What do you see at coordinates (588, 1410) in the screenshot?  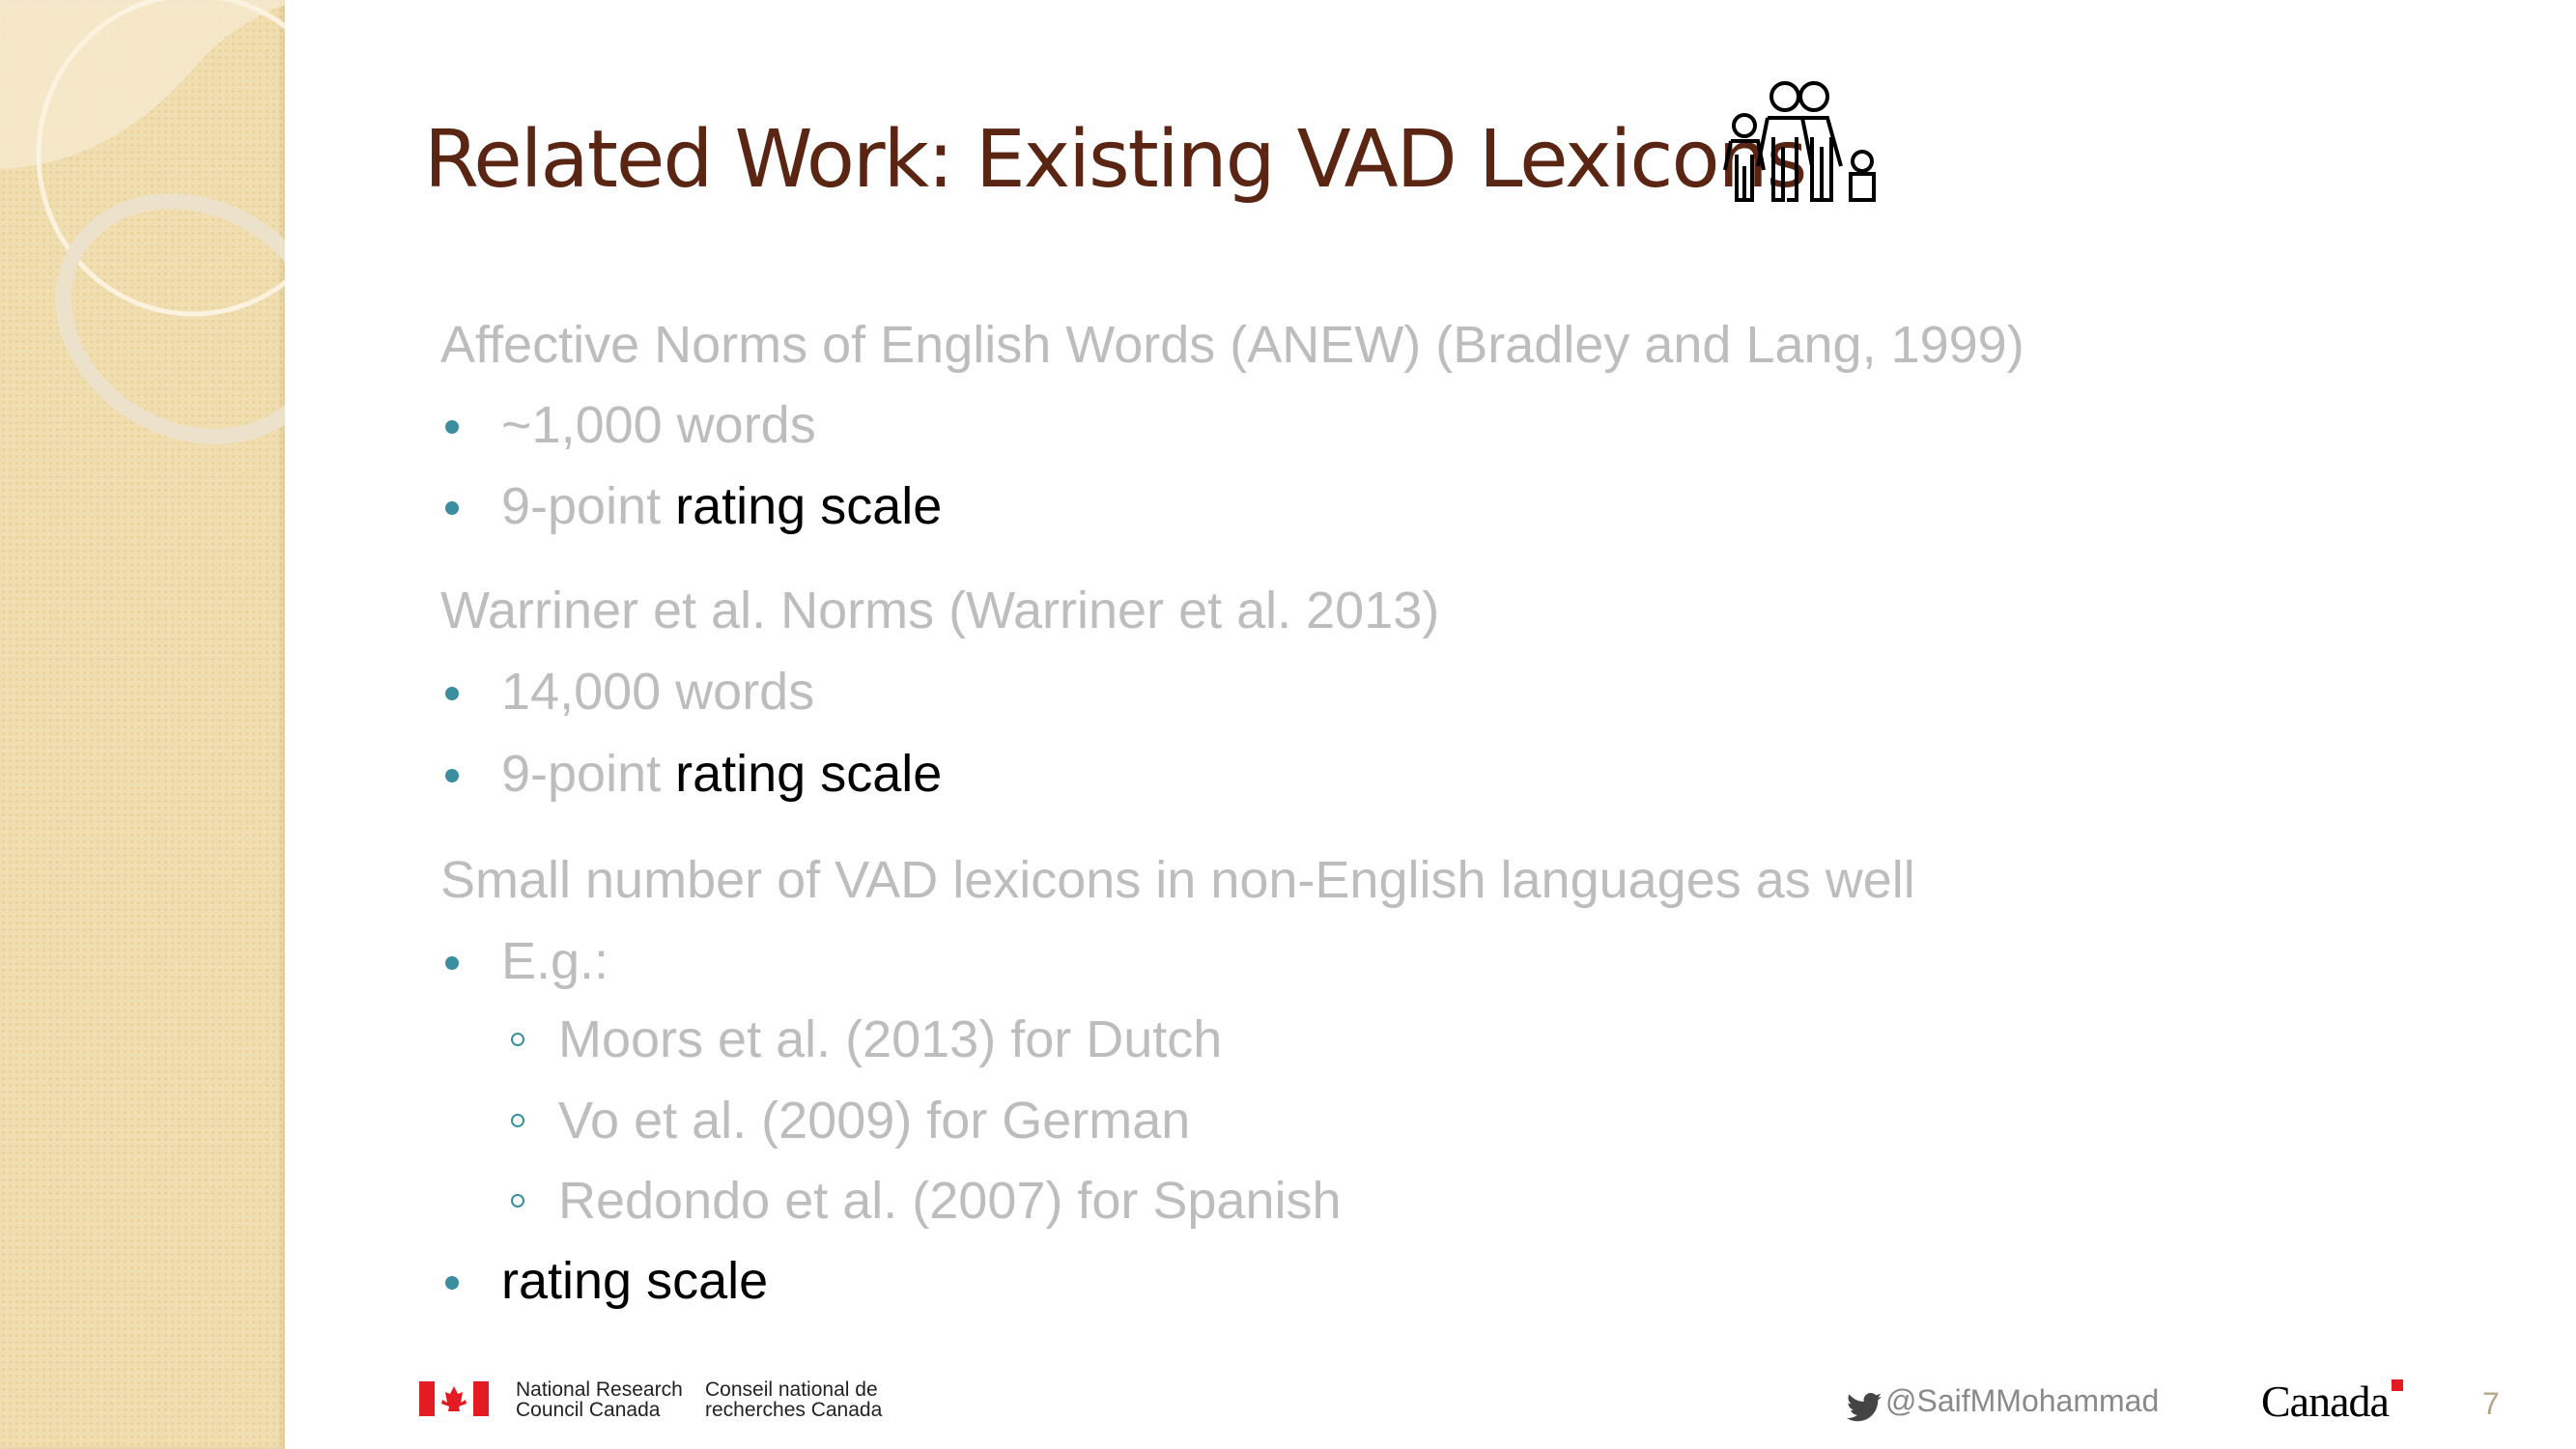 I see `nrc-line: Council Canada` at bounding box center [588, 1410].